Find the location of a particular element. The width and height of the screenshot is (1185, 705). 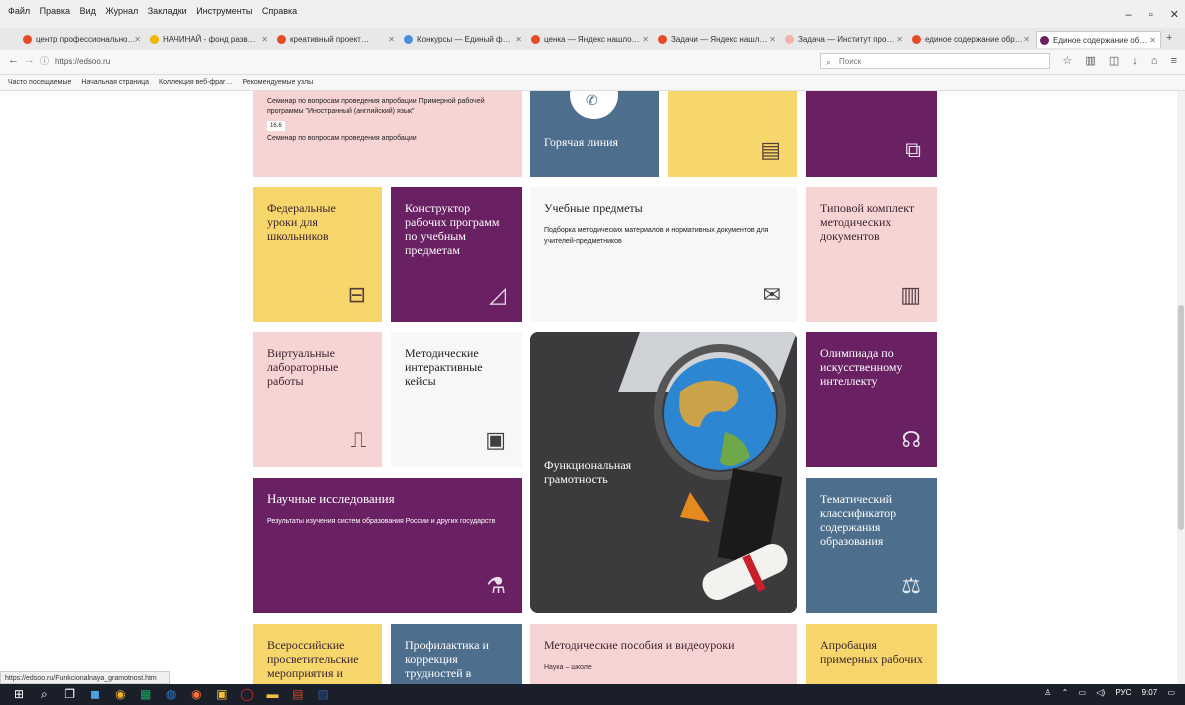

yellow-tile-top: ▤ is located at coordinates (732, 134).